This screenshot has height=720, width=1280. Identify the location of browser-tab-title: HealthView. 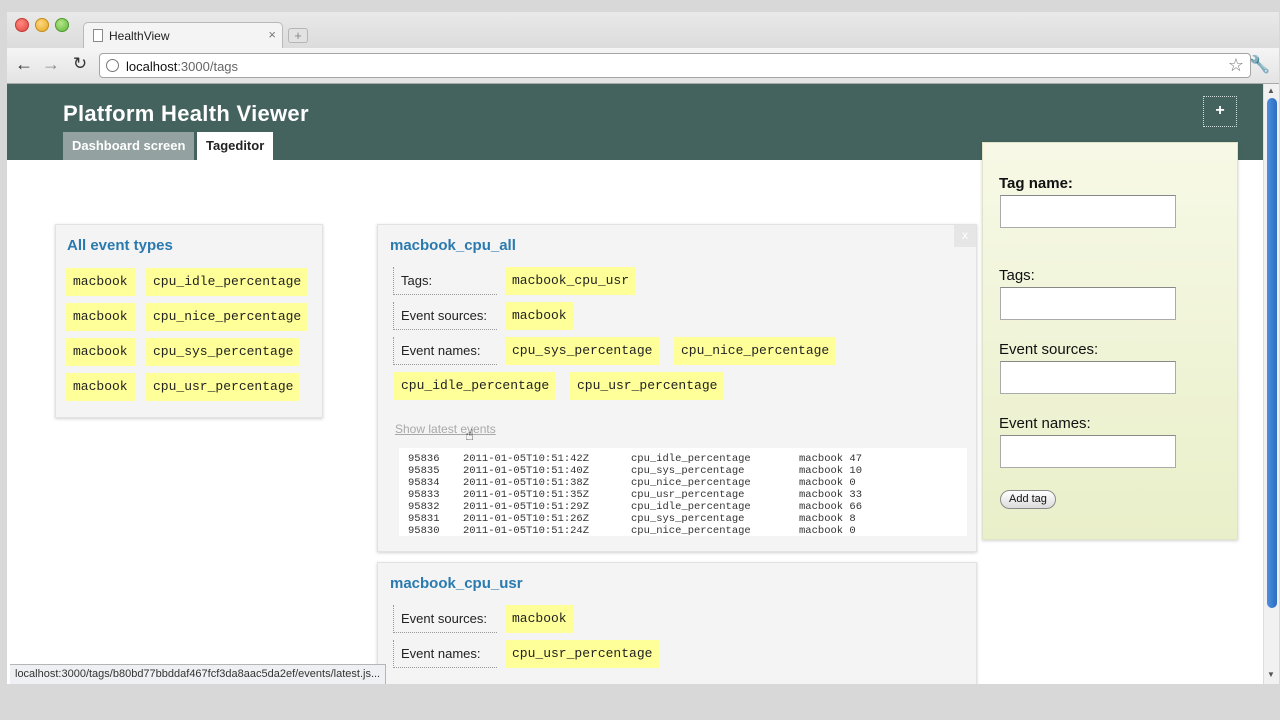
(139, 36).